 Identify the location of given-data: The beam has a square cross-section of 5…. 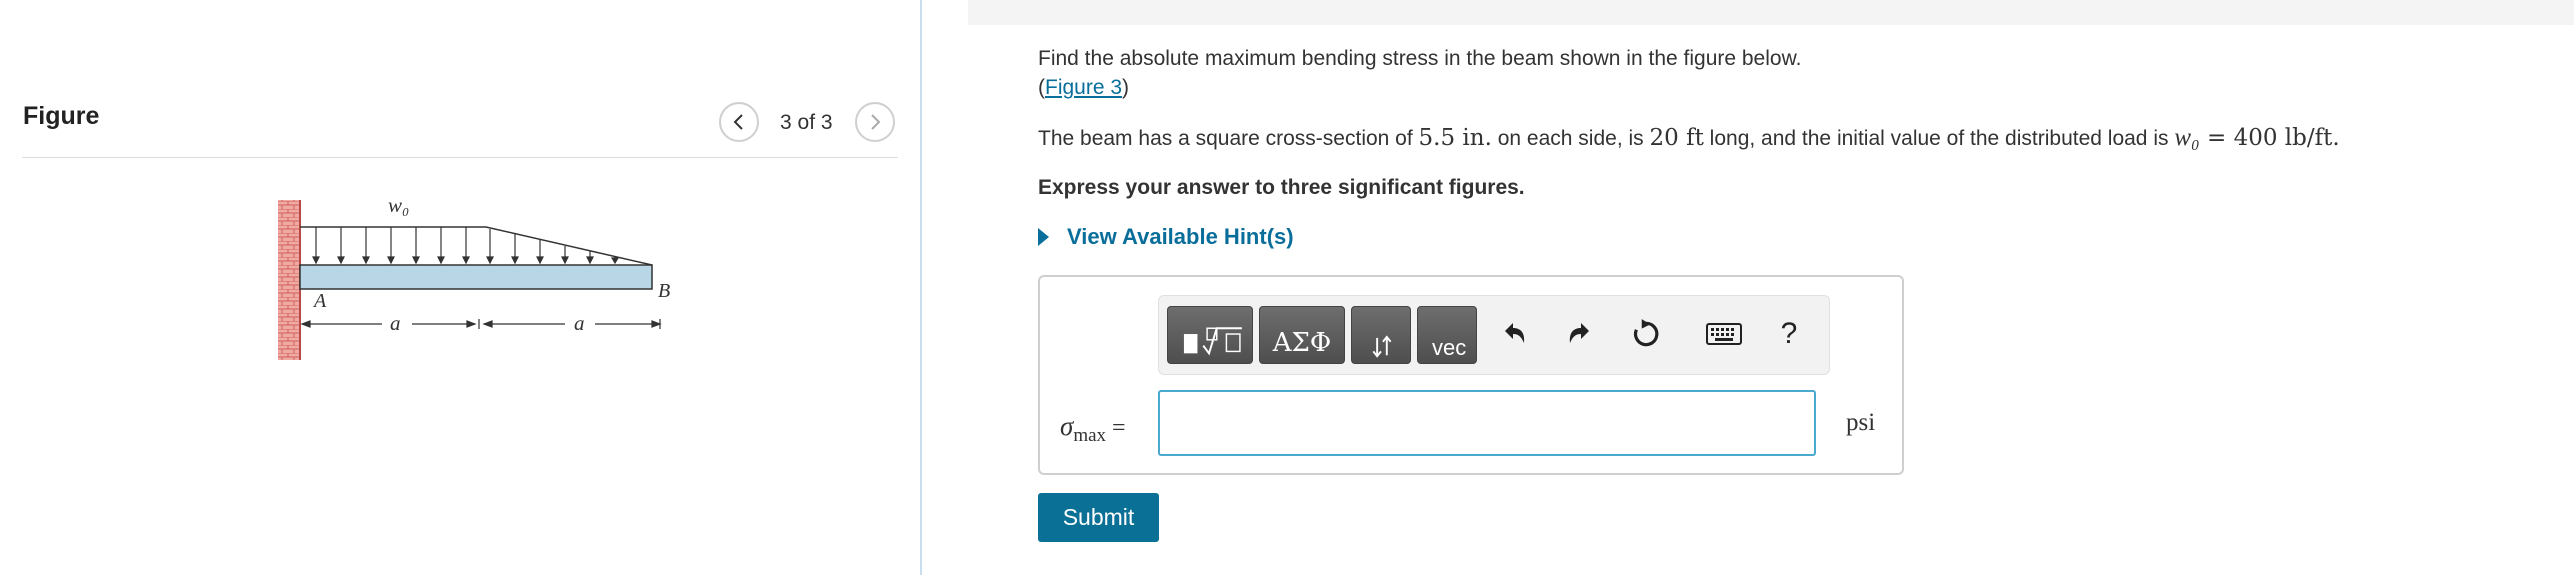
(1788, 138).